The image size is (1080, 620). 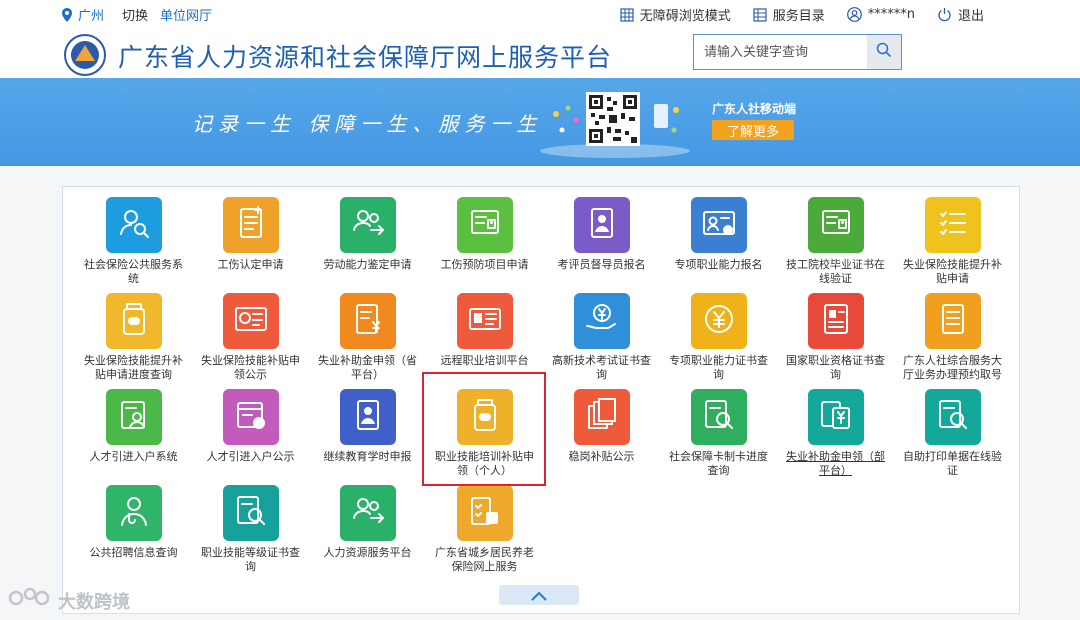 What do you see at coordinates (835, 243) in the screenshot?
I see `service-tile: 技工院校毕业证书在线验证` at bounding box center [835, 243].